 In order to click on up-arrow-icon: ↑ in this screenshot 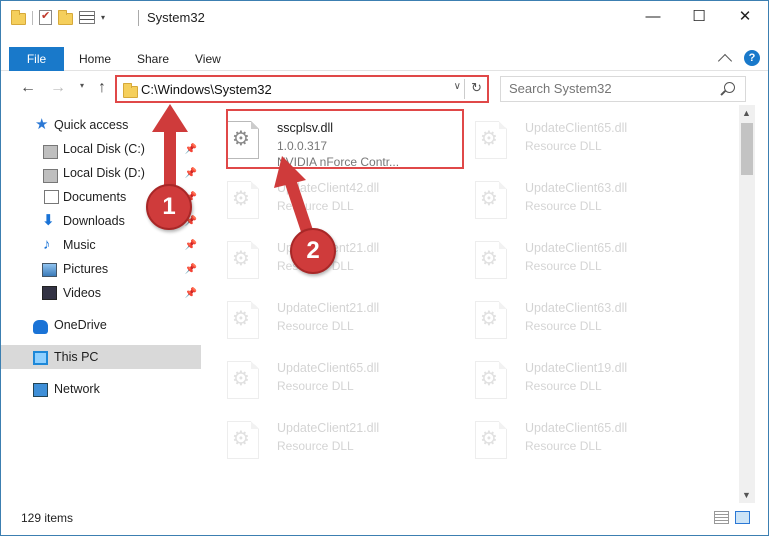, I will do `click(102, 88)`.